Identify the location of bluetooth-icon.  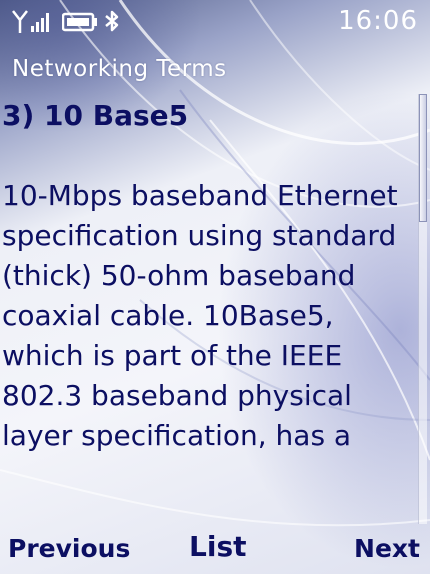
(112, 21).